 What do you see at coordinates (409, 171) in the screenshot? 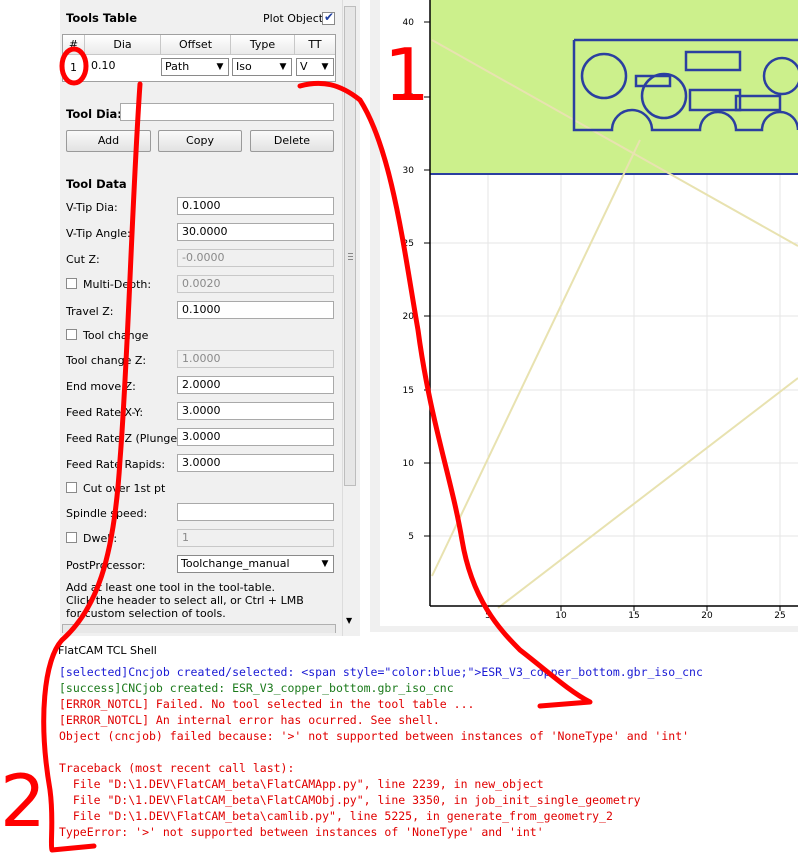
I see `y-tick-label: 30` at bounding box center [409, 171].